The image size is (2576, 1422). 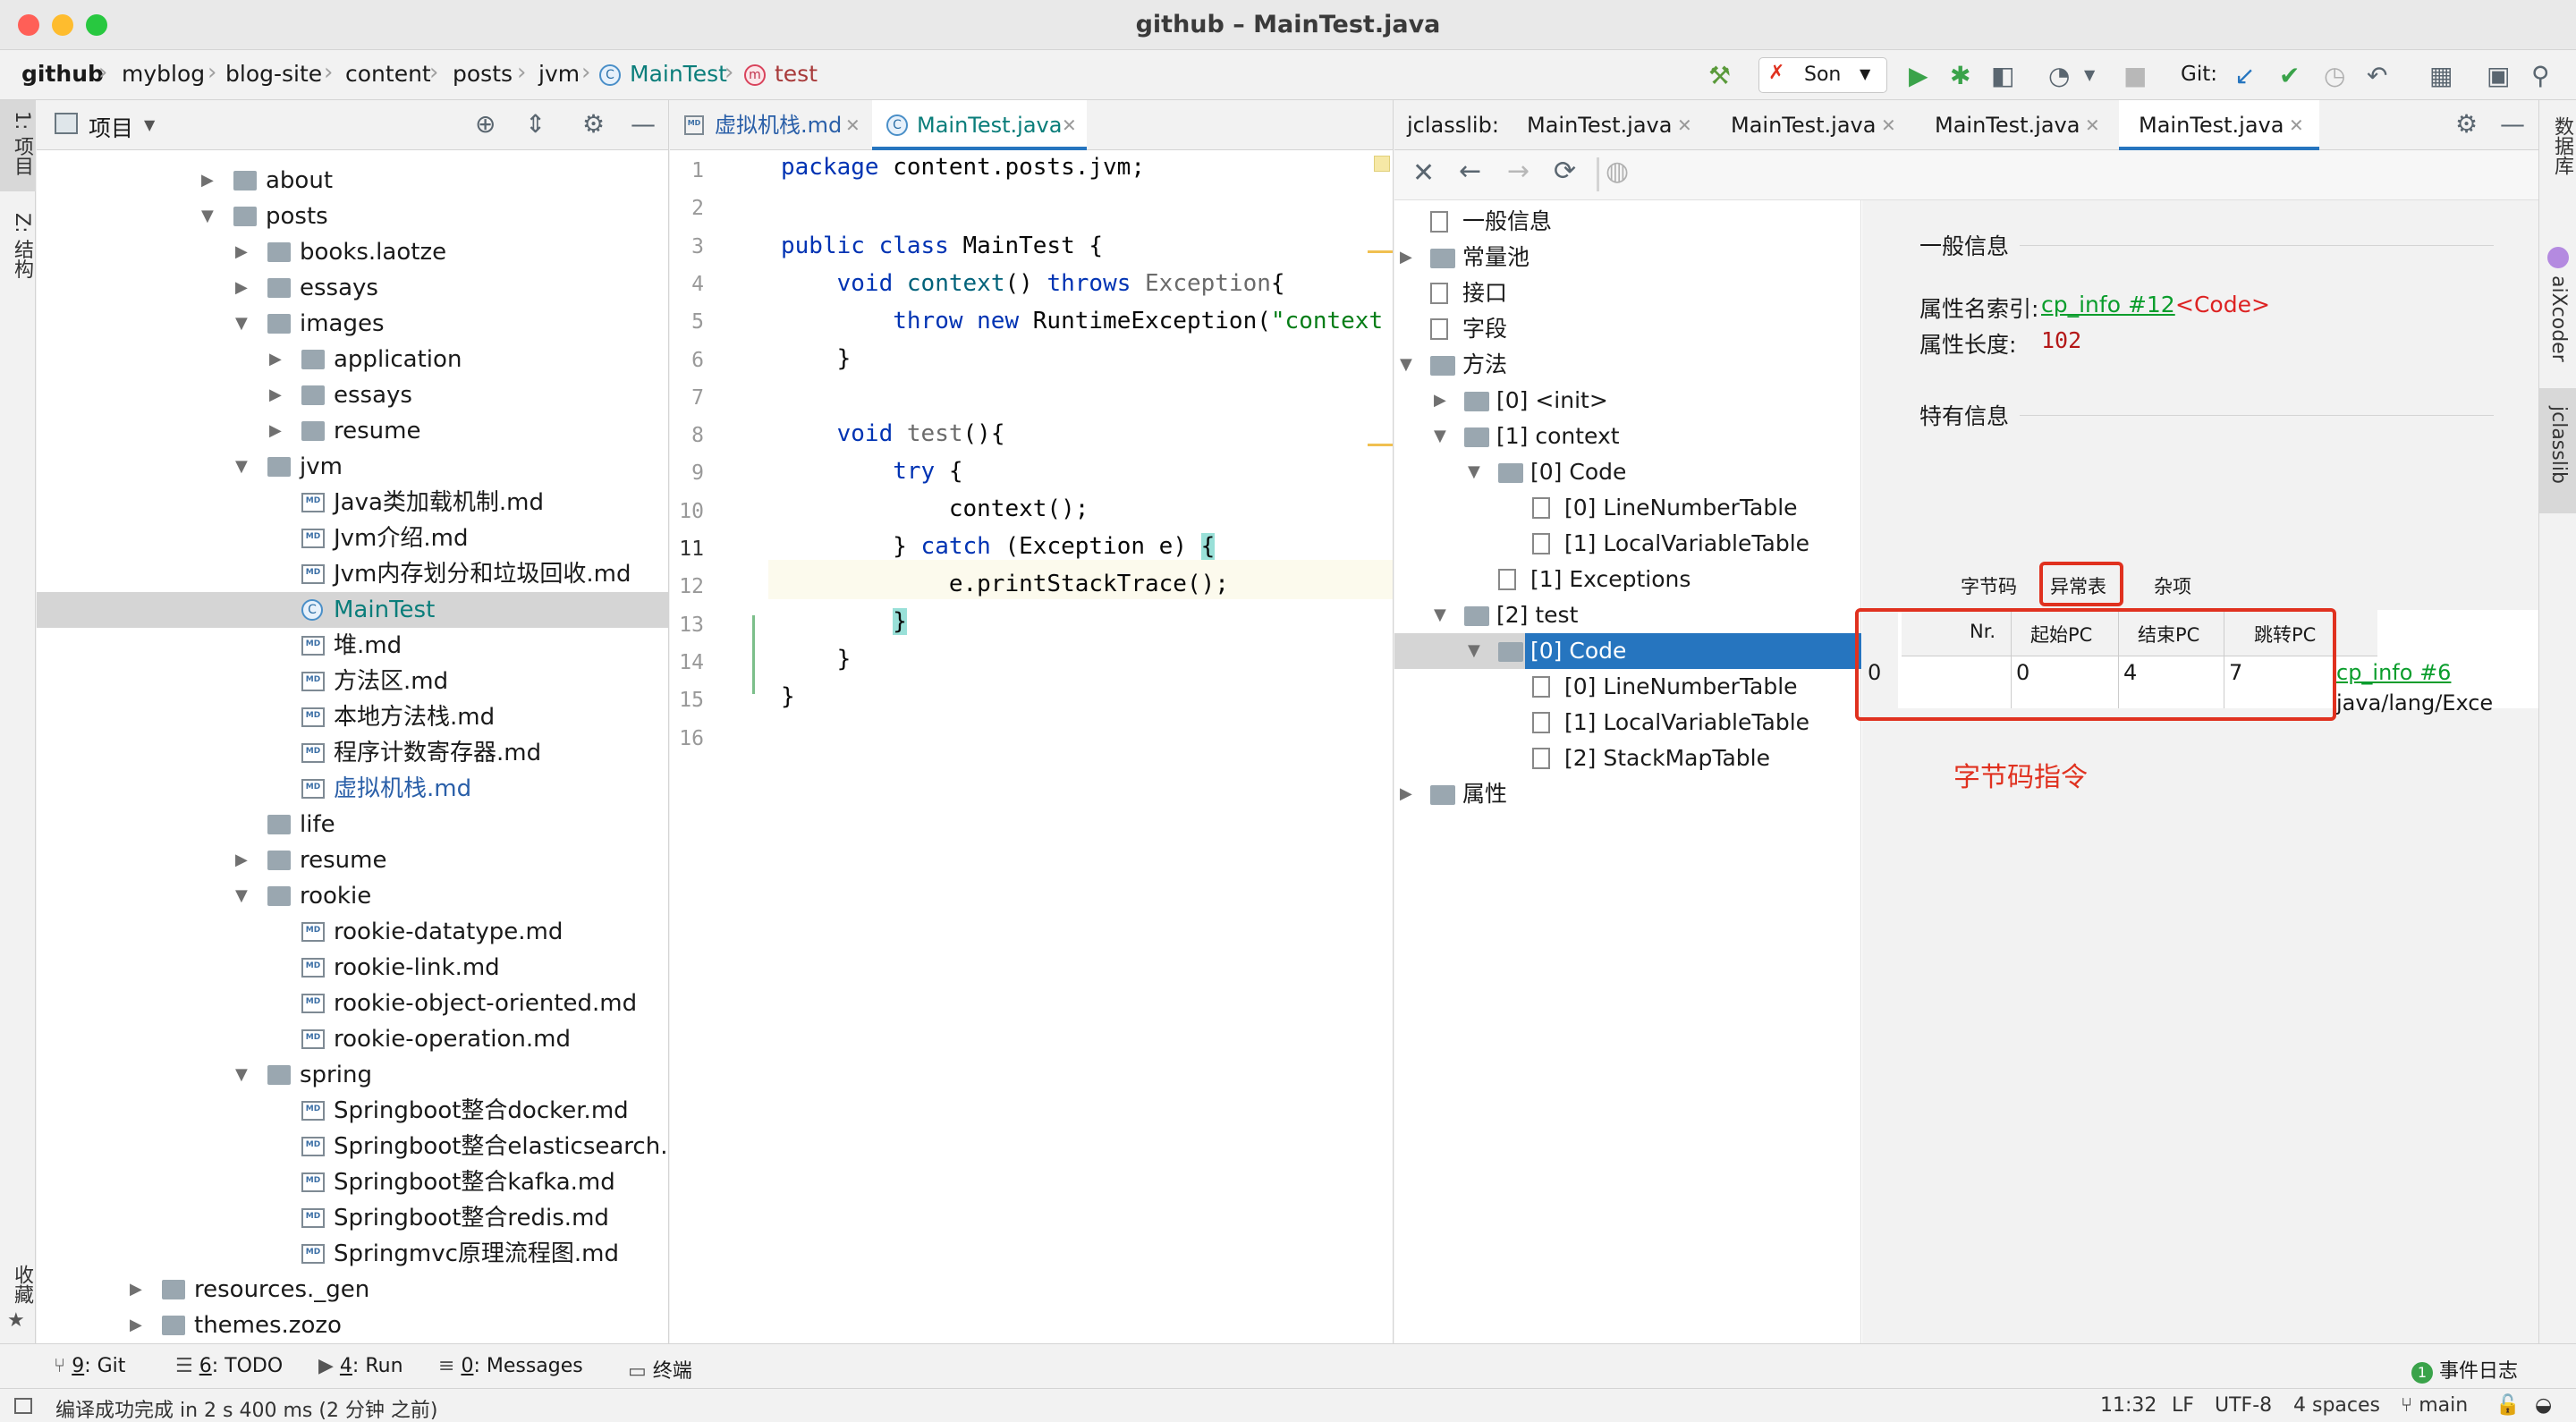 What do you see at coordinates (935, 508) in the screenshot?
I see `code-line-10: context();` at bounding box center [935, 508].